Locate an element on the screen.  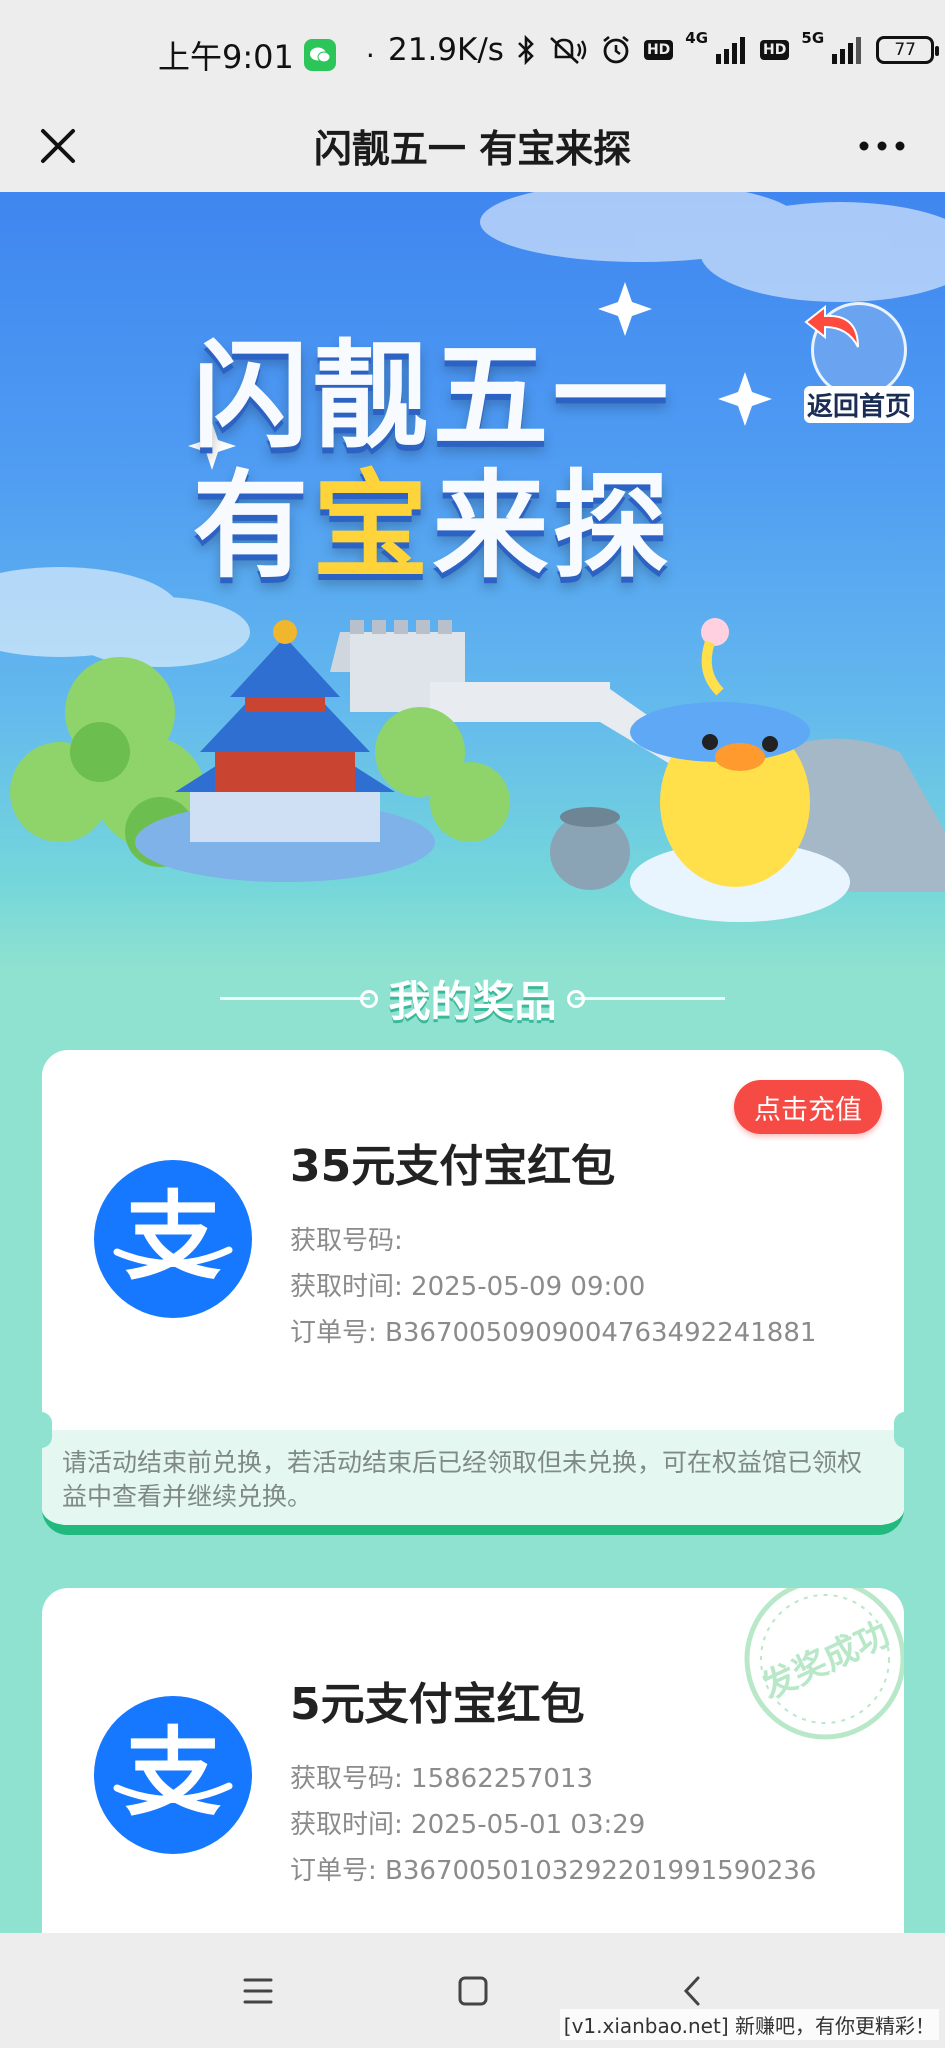
section-heading: 我的奖品 is located at coordinates (472, 998).